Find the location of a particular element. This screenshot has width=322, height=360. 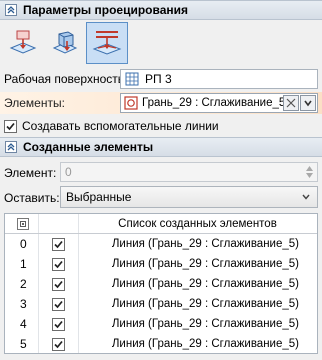

select-all-icon is located at coordinates (23, 223).